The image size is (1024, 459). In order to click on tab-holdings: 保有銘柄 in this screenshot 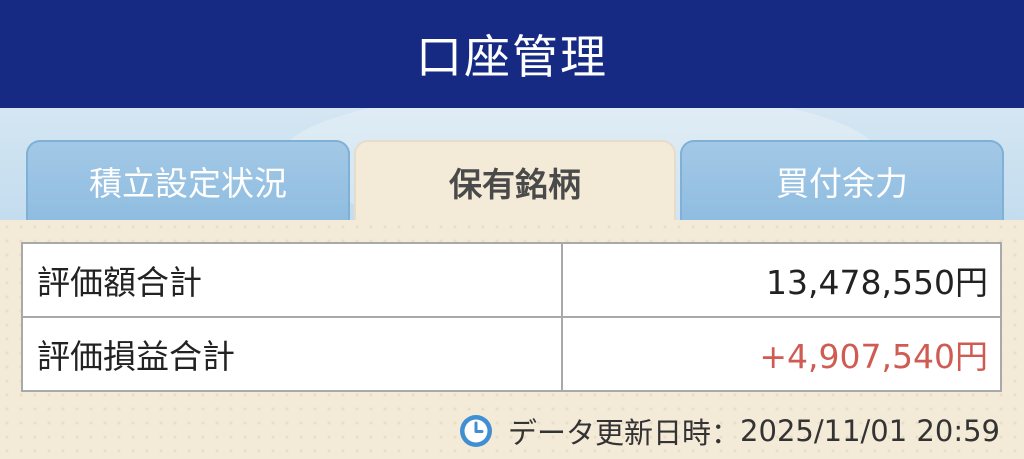, I will do `click(515, 180)`.